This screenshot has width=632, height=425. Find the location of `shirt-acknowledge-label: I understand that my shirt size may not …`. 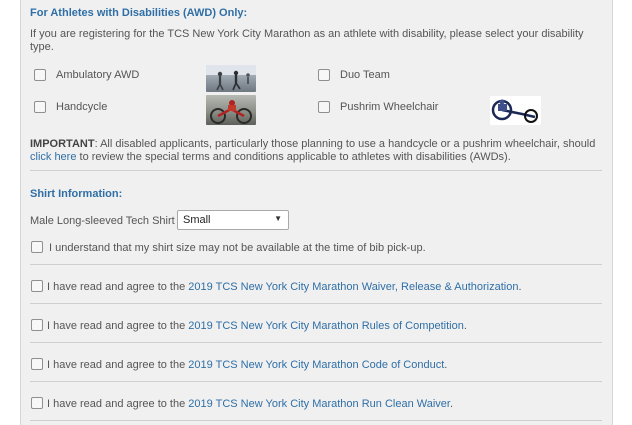

shirt-acknowledge-label: I understand that my shirt size may not … is located at coordinates (237, 248).